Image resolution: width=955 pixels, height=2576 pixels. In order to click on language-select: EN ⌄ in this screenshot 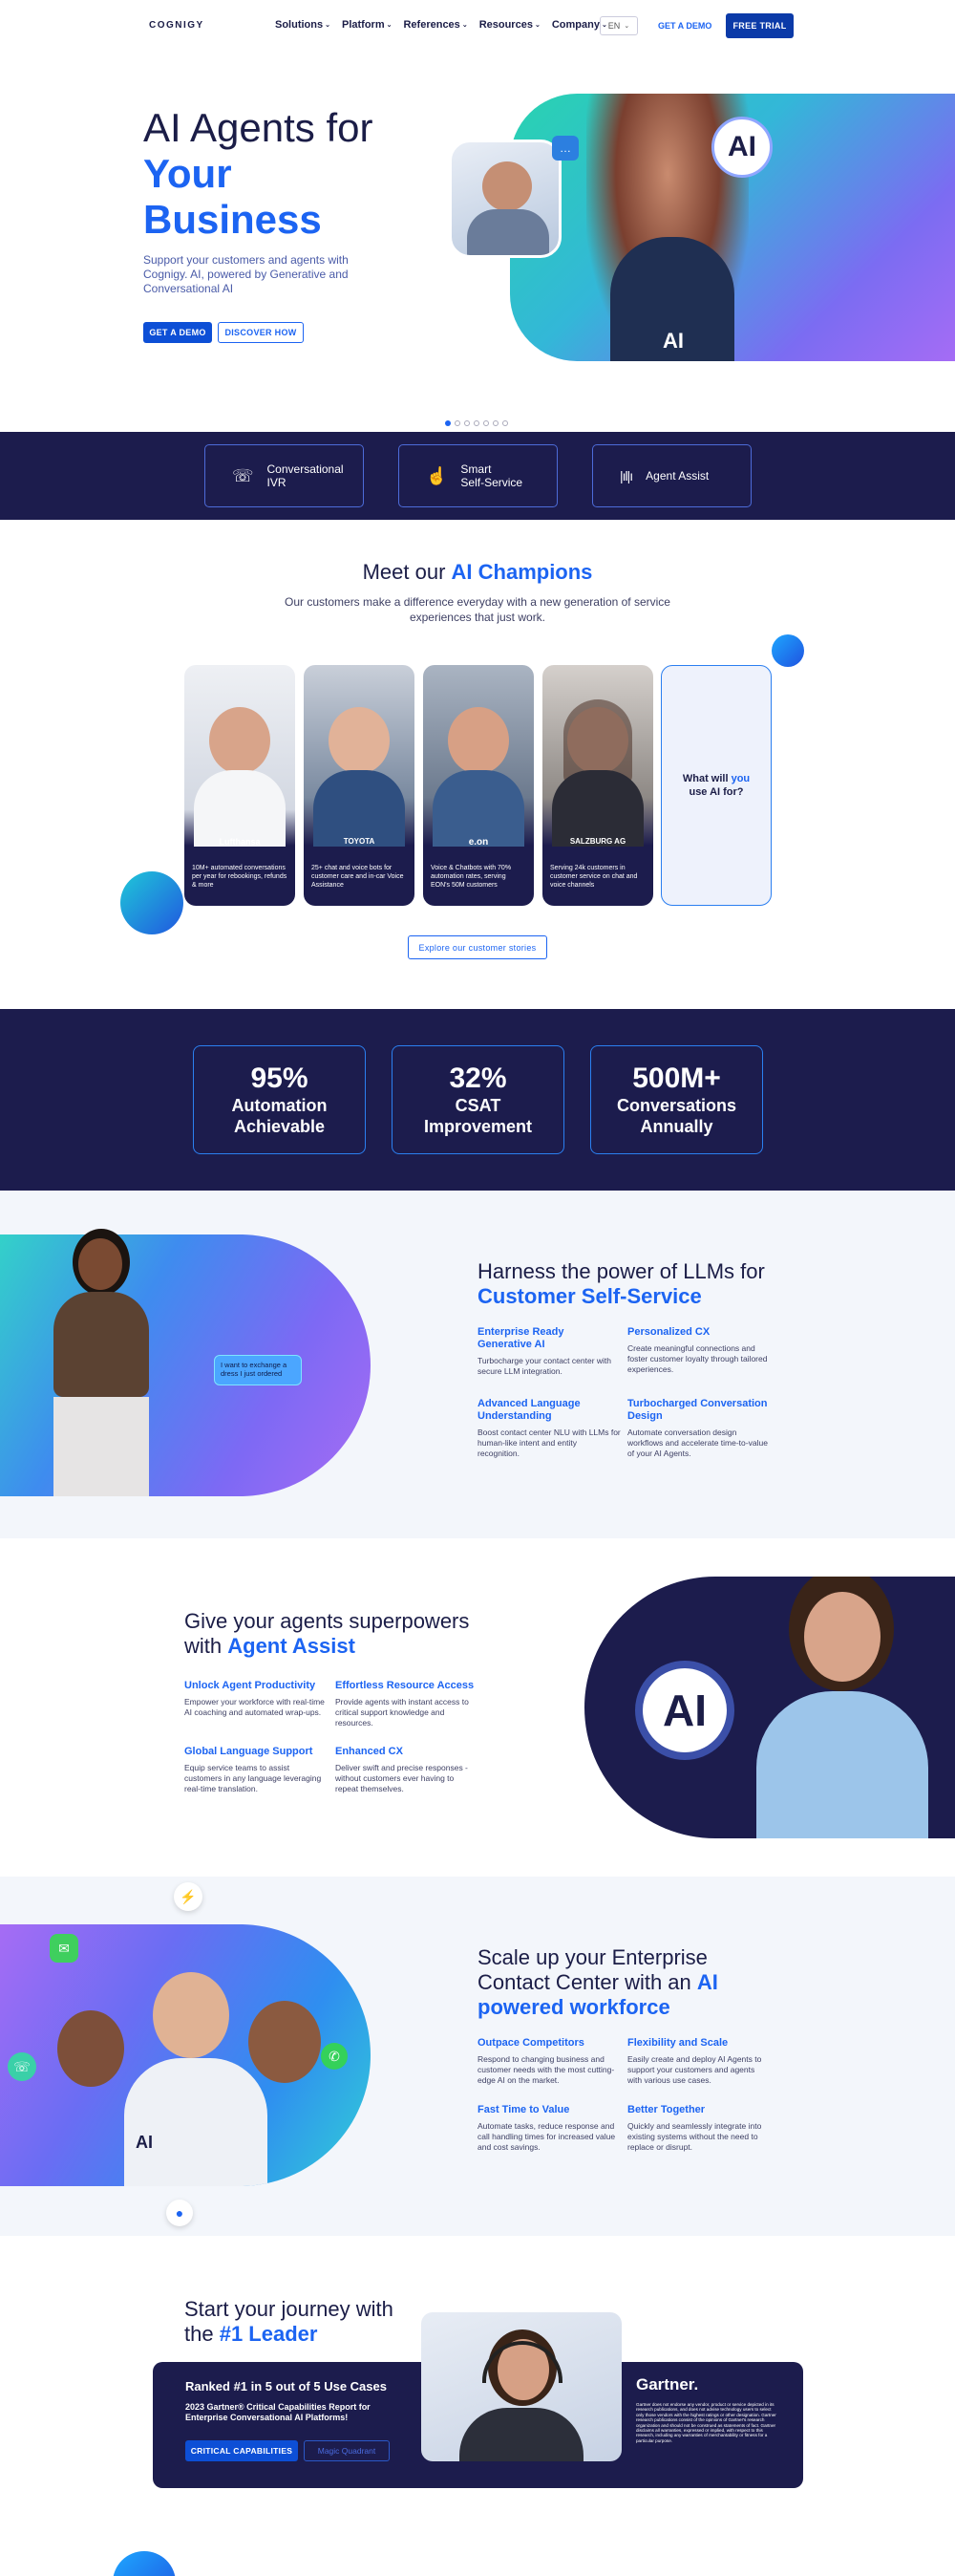, I will do `click(619, 25)`.